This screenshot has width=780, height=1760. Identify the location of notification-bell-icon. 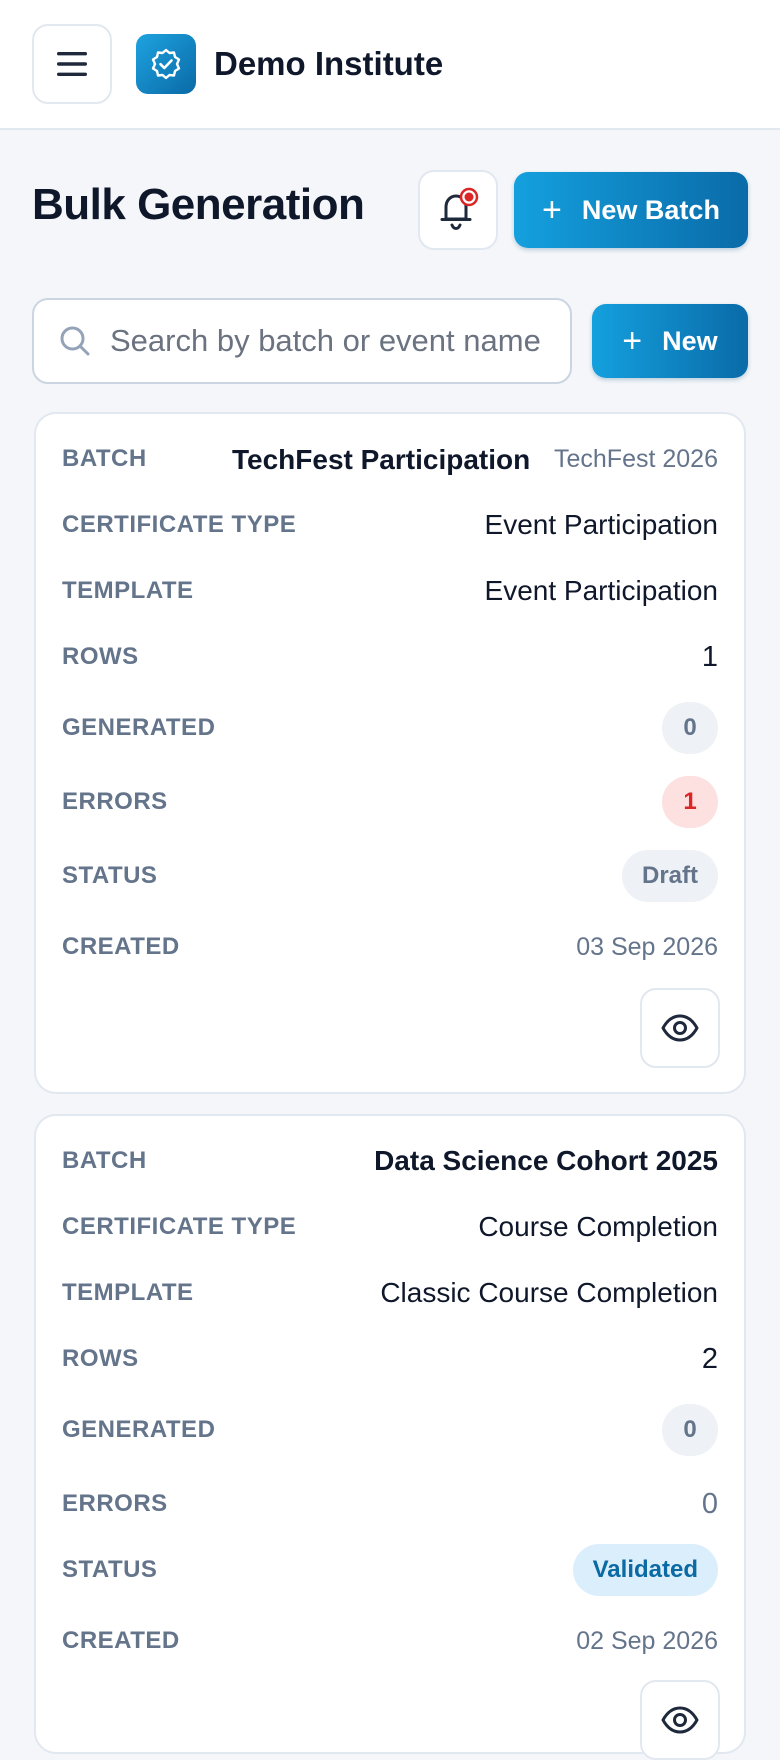
(459, 209).